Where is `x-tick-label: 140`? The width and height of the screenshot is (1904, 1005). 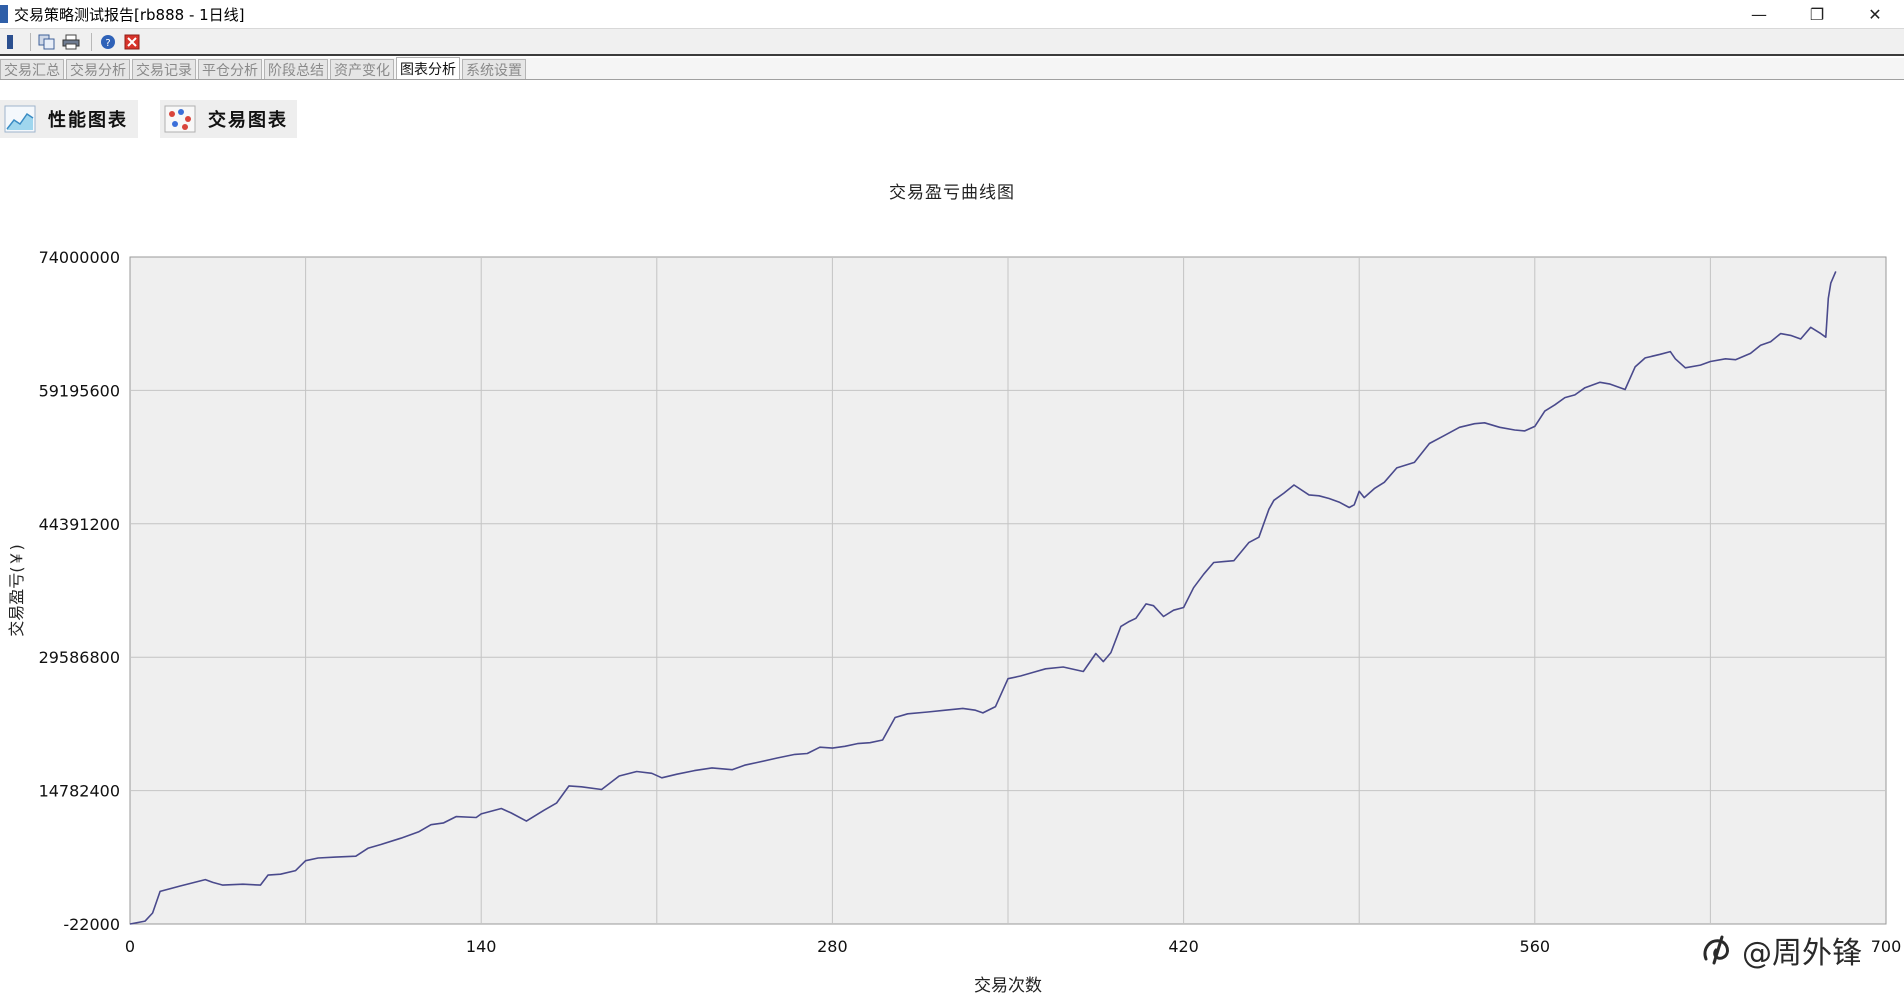 x-tick-label: 140 is located at coordinates (481, 946).